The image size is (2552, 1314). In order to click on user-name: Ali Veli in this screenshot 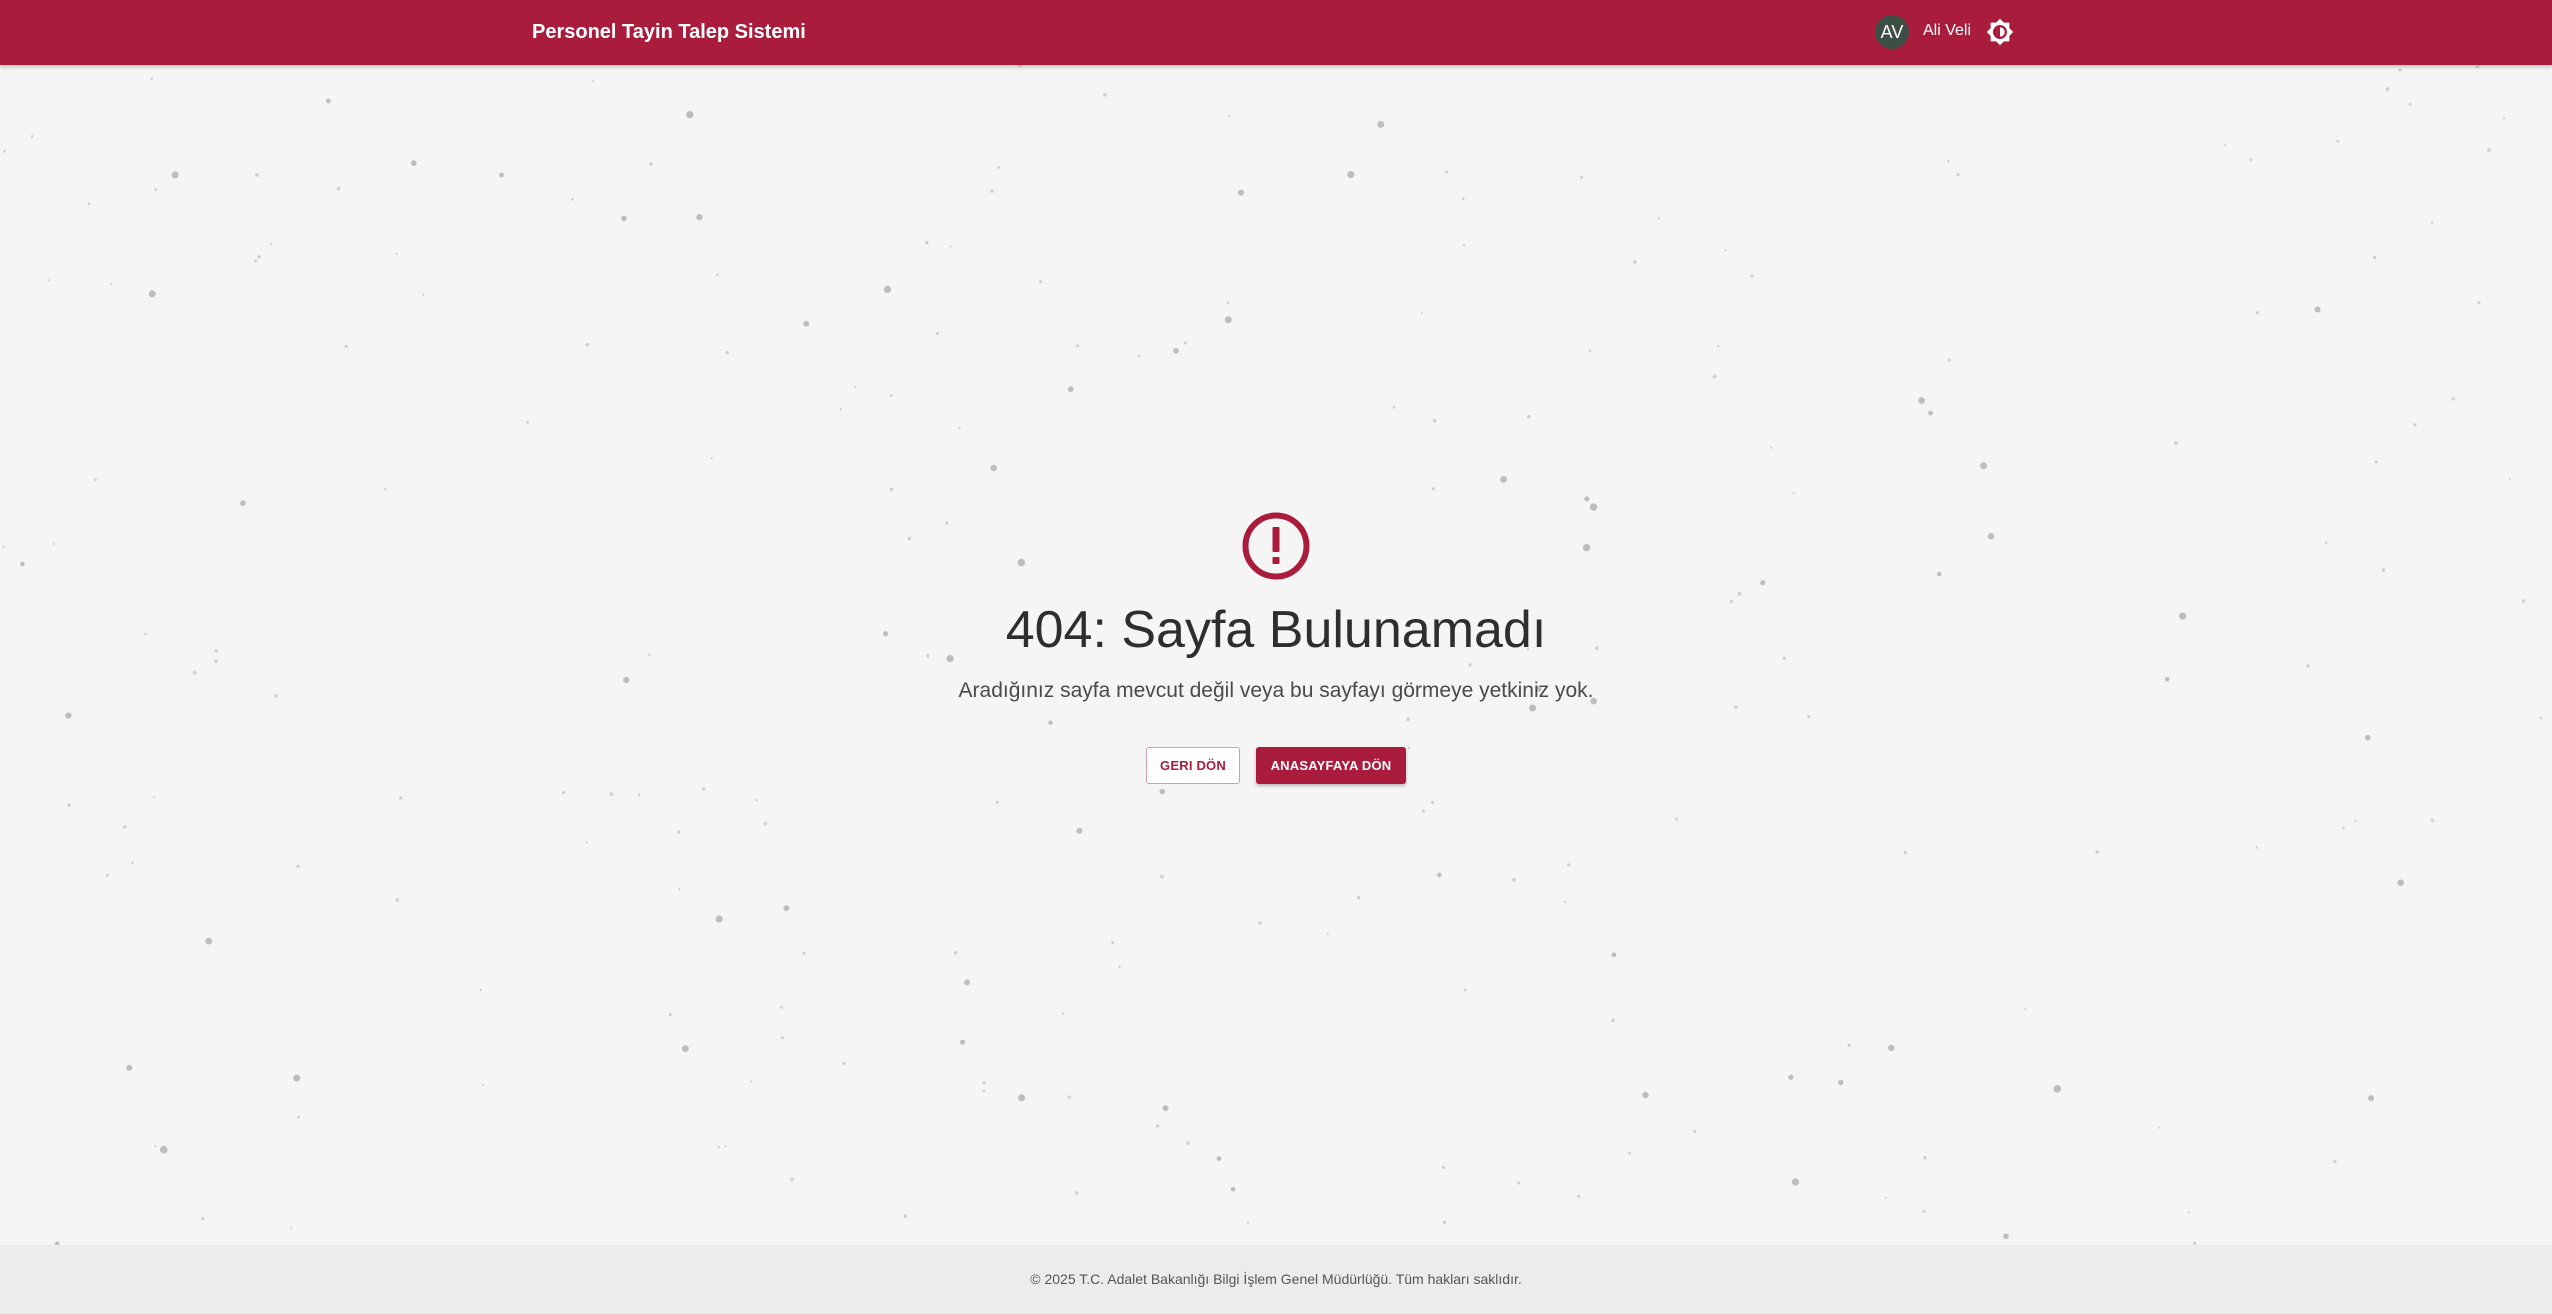, I will do `click(1947, 31)`.